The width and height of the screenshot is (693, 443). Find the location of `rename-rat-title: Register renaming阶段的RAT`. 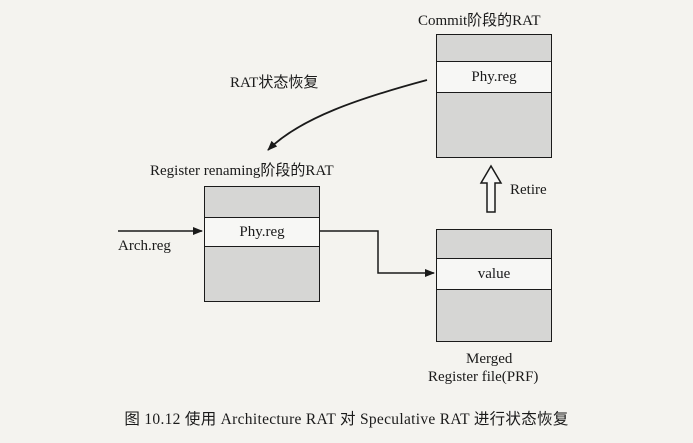

rename-rat-title: Register renaming阶段的RAT is located at coordinates (242, 171).